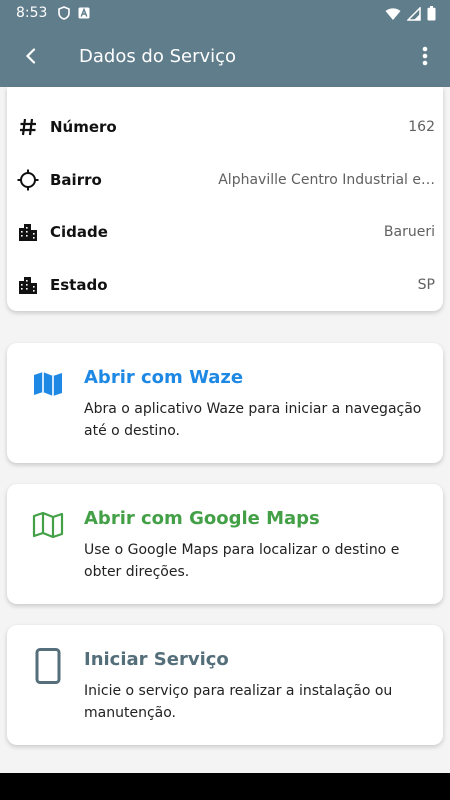 The width and height of the screenshot is (450, 800). I want to click on back-button, so click(31, 58).